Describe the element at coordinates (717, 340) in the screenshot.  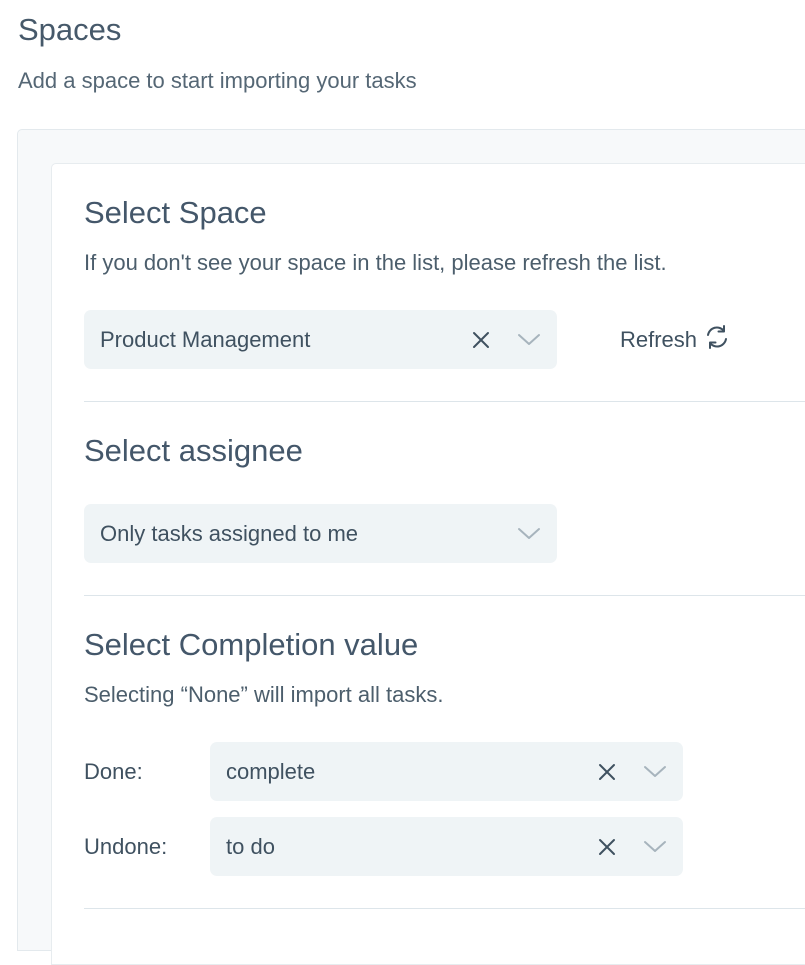
I see `refresh-icon` at that location.